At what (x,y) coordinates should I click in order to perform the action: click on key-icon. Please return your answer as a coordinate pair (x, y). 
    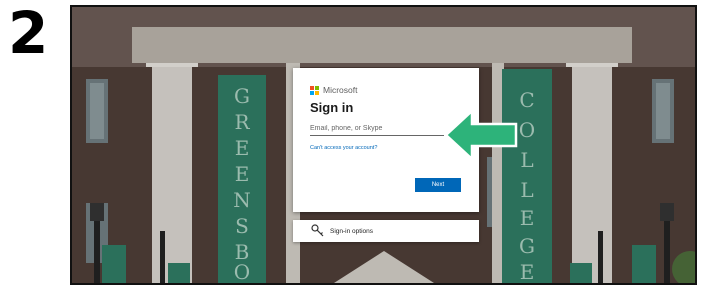
    Looking at the image, I should click on (317, 230).